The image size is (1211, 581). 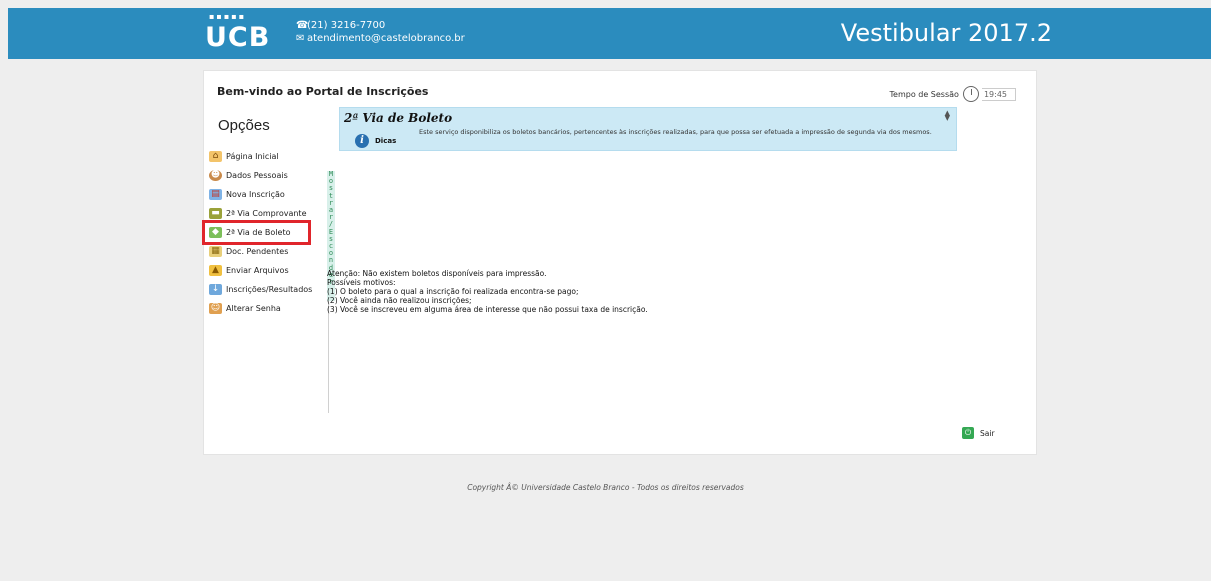 What do you see at coordinates (215, 308) in the screenshot?
I see `password-icon: ☺` at bounding box center [215, 308].